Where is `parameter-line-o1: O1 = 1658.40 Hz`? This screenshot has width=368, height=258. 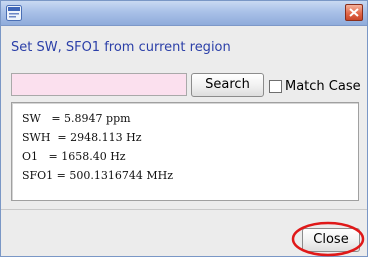 parameter-line-o1: O1 = 1658.40 Hz is located at coordinates (74, 156).